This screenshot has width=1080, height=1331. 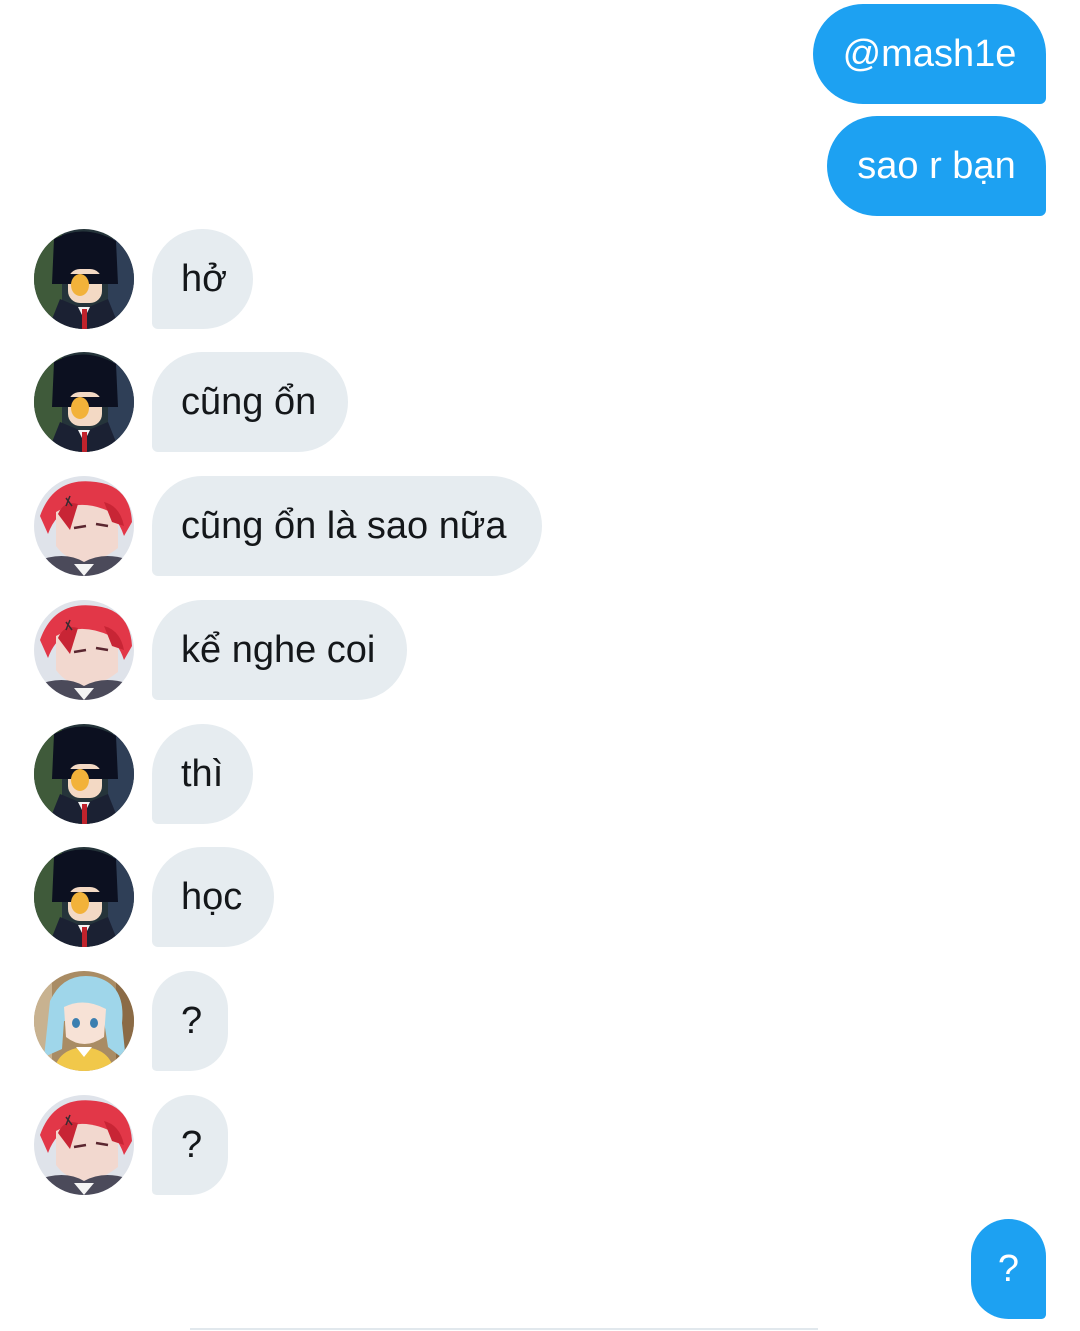 What do you see at coordinates (213, 897) in the screenshot?
I see `incoming-message-bubble: học` at bounding box center [213, 897].